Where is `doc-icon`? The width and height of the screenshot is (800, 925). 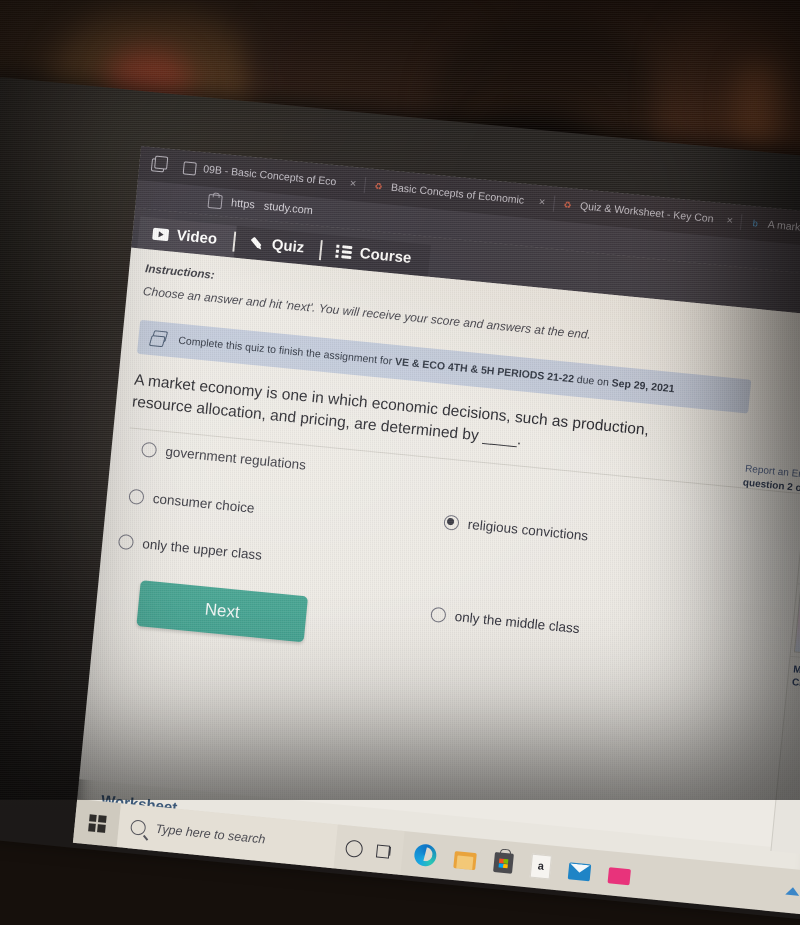
doc-icon is located at coordinates (190, 168).